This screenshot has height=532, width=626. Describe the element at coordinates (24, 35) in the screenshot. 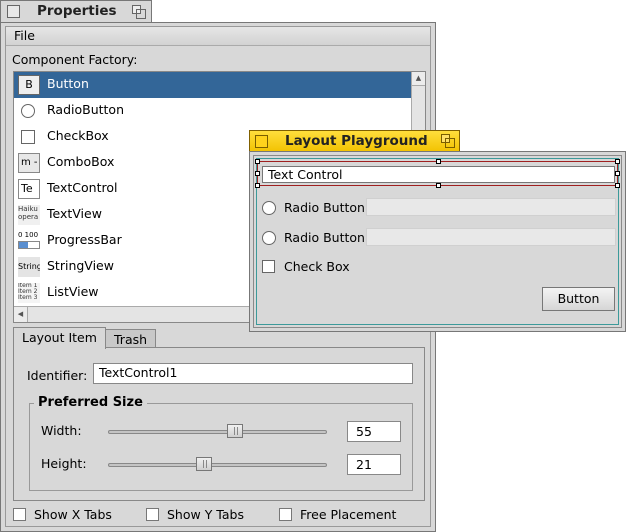

I see `menu-file: File` at that location.